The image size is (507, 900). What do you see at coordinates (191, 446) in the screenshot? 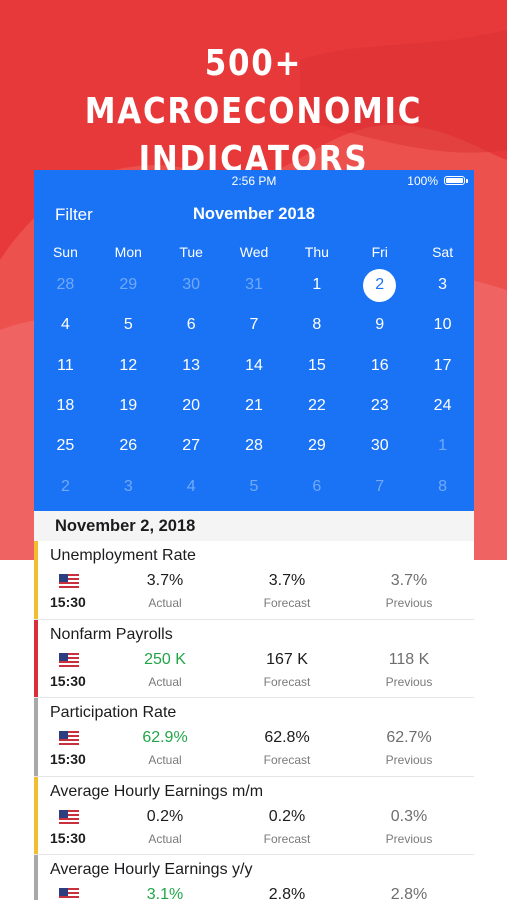
I see `calendar-day: 27` at bounding box center [191, 446].